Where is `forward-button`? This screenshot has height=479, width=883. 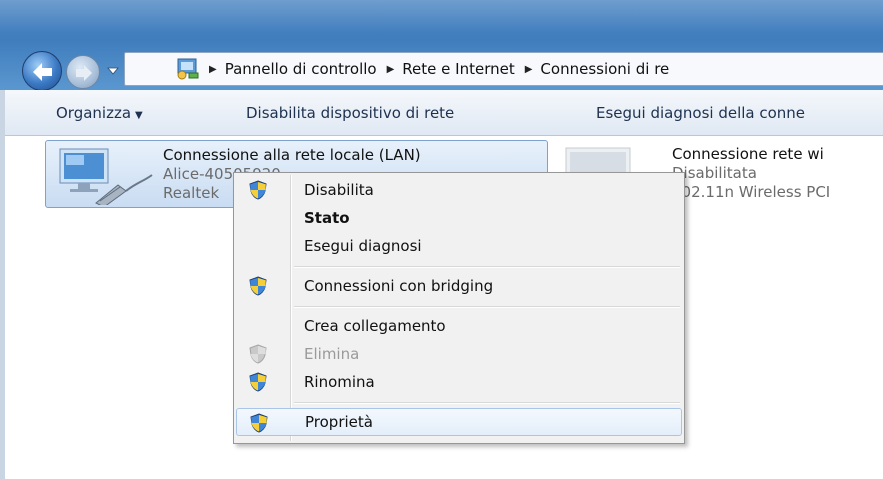 forward-button is located at coordinates (83, 72).